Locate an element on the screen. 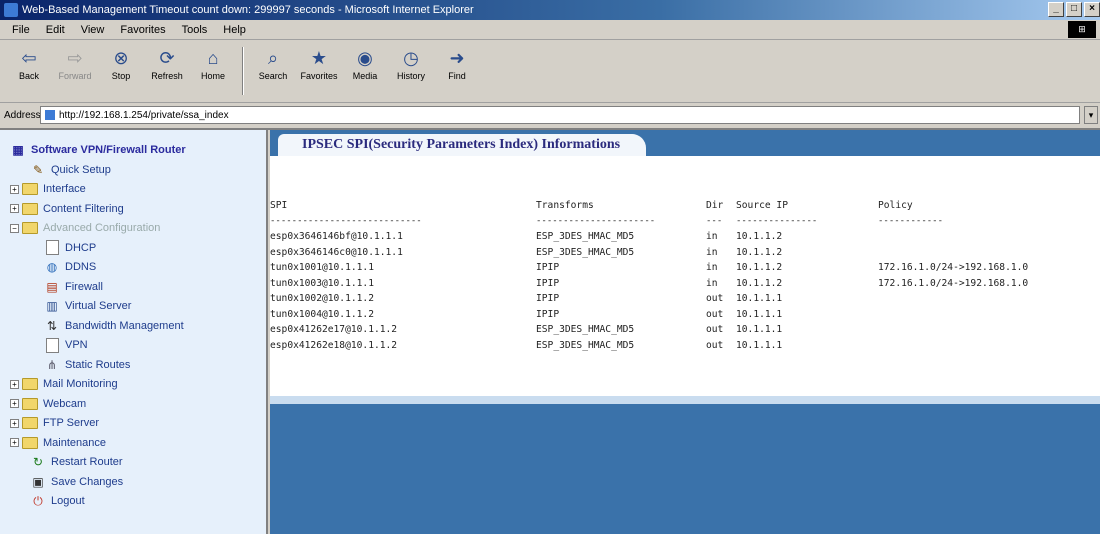 This screenshot has width=1100, height=534. sidebar-item-maintenance: + Maintenance is located at coordinates (138, 443).